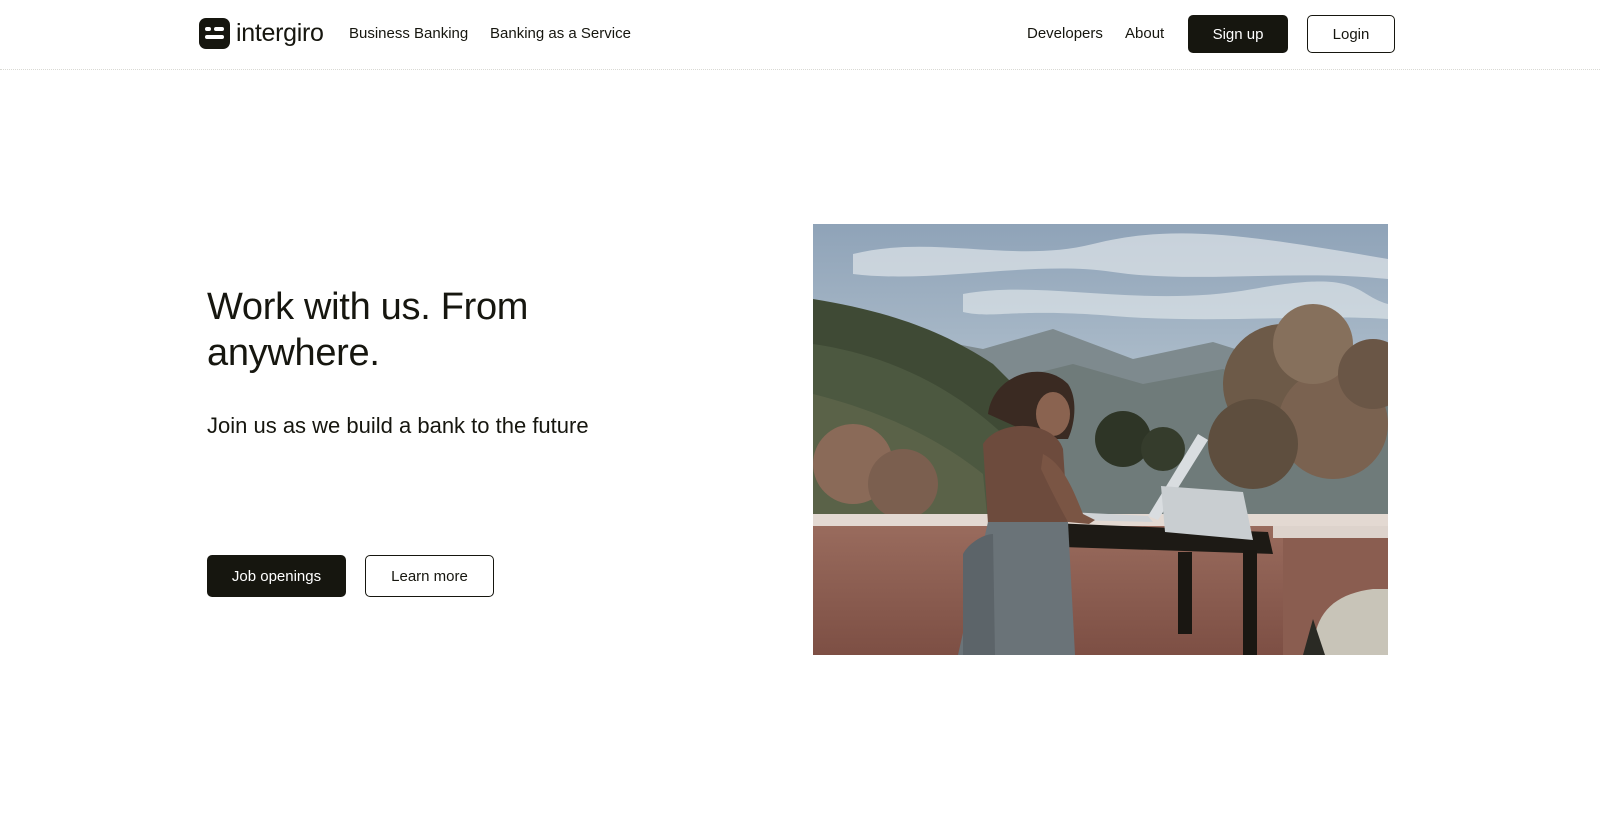 The height and width of the screenshot is (814, 1600). What do you see at coordinates (1351, 34) in the screenshot?
I see `login-button: Login` at bounding box center [1351, 34].